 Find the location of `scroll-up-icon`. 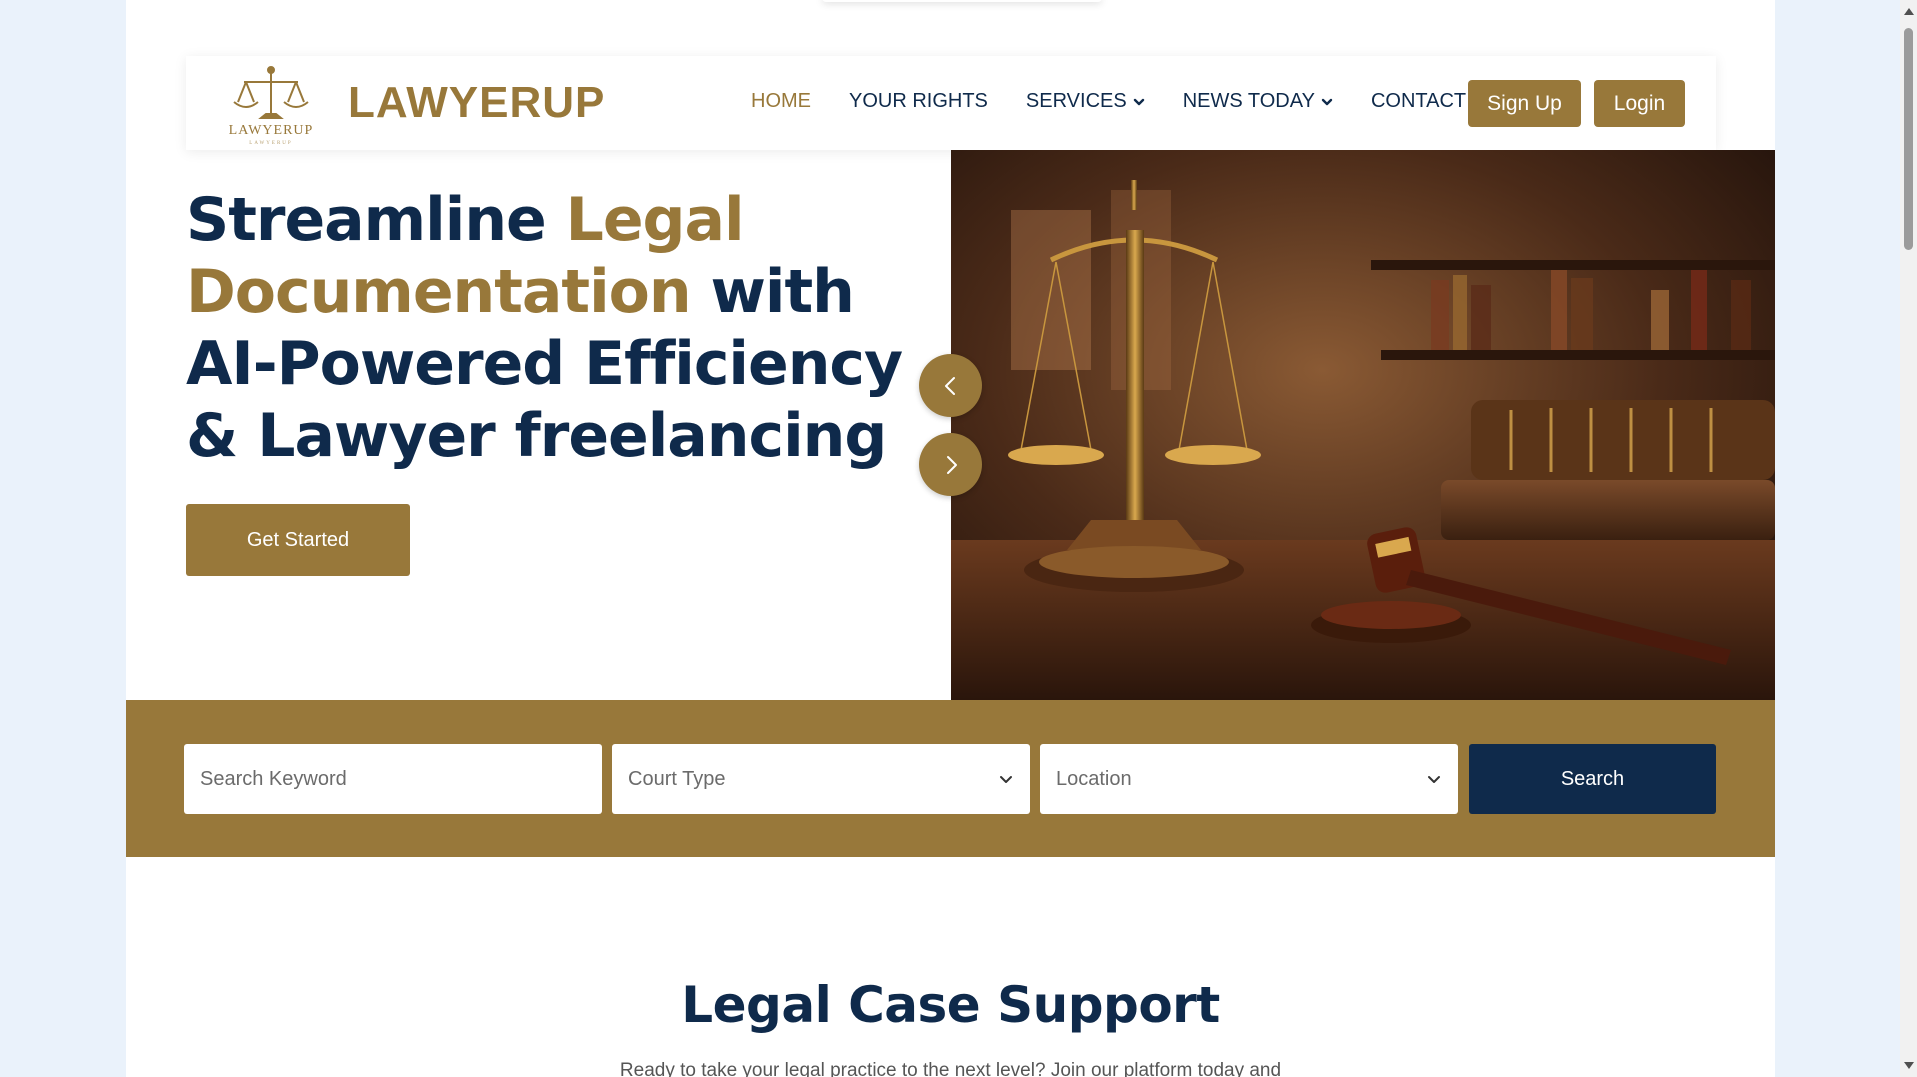

scroll-up-icon is located at coordinates (1909, 11).